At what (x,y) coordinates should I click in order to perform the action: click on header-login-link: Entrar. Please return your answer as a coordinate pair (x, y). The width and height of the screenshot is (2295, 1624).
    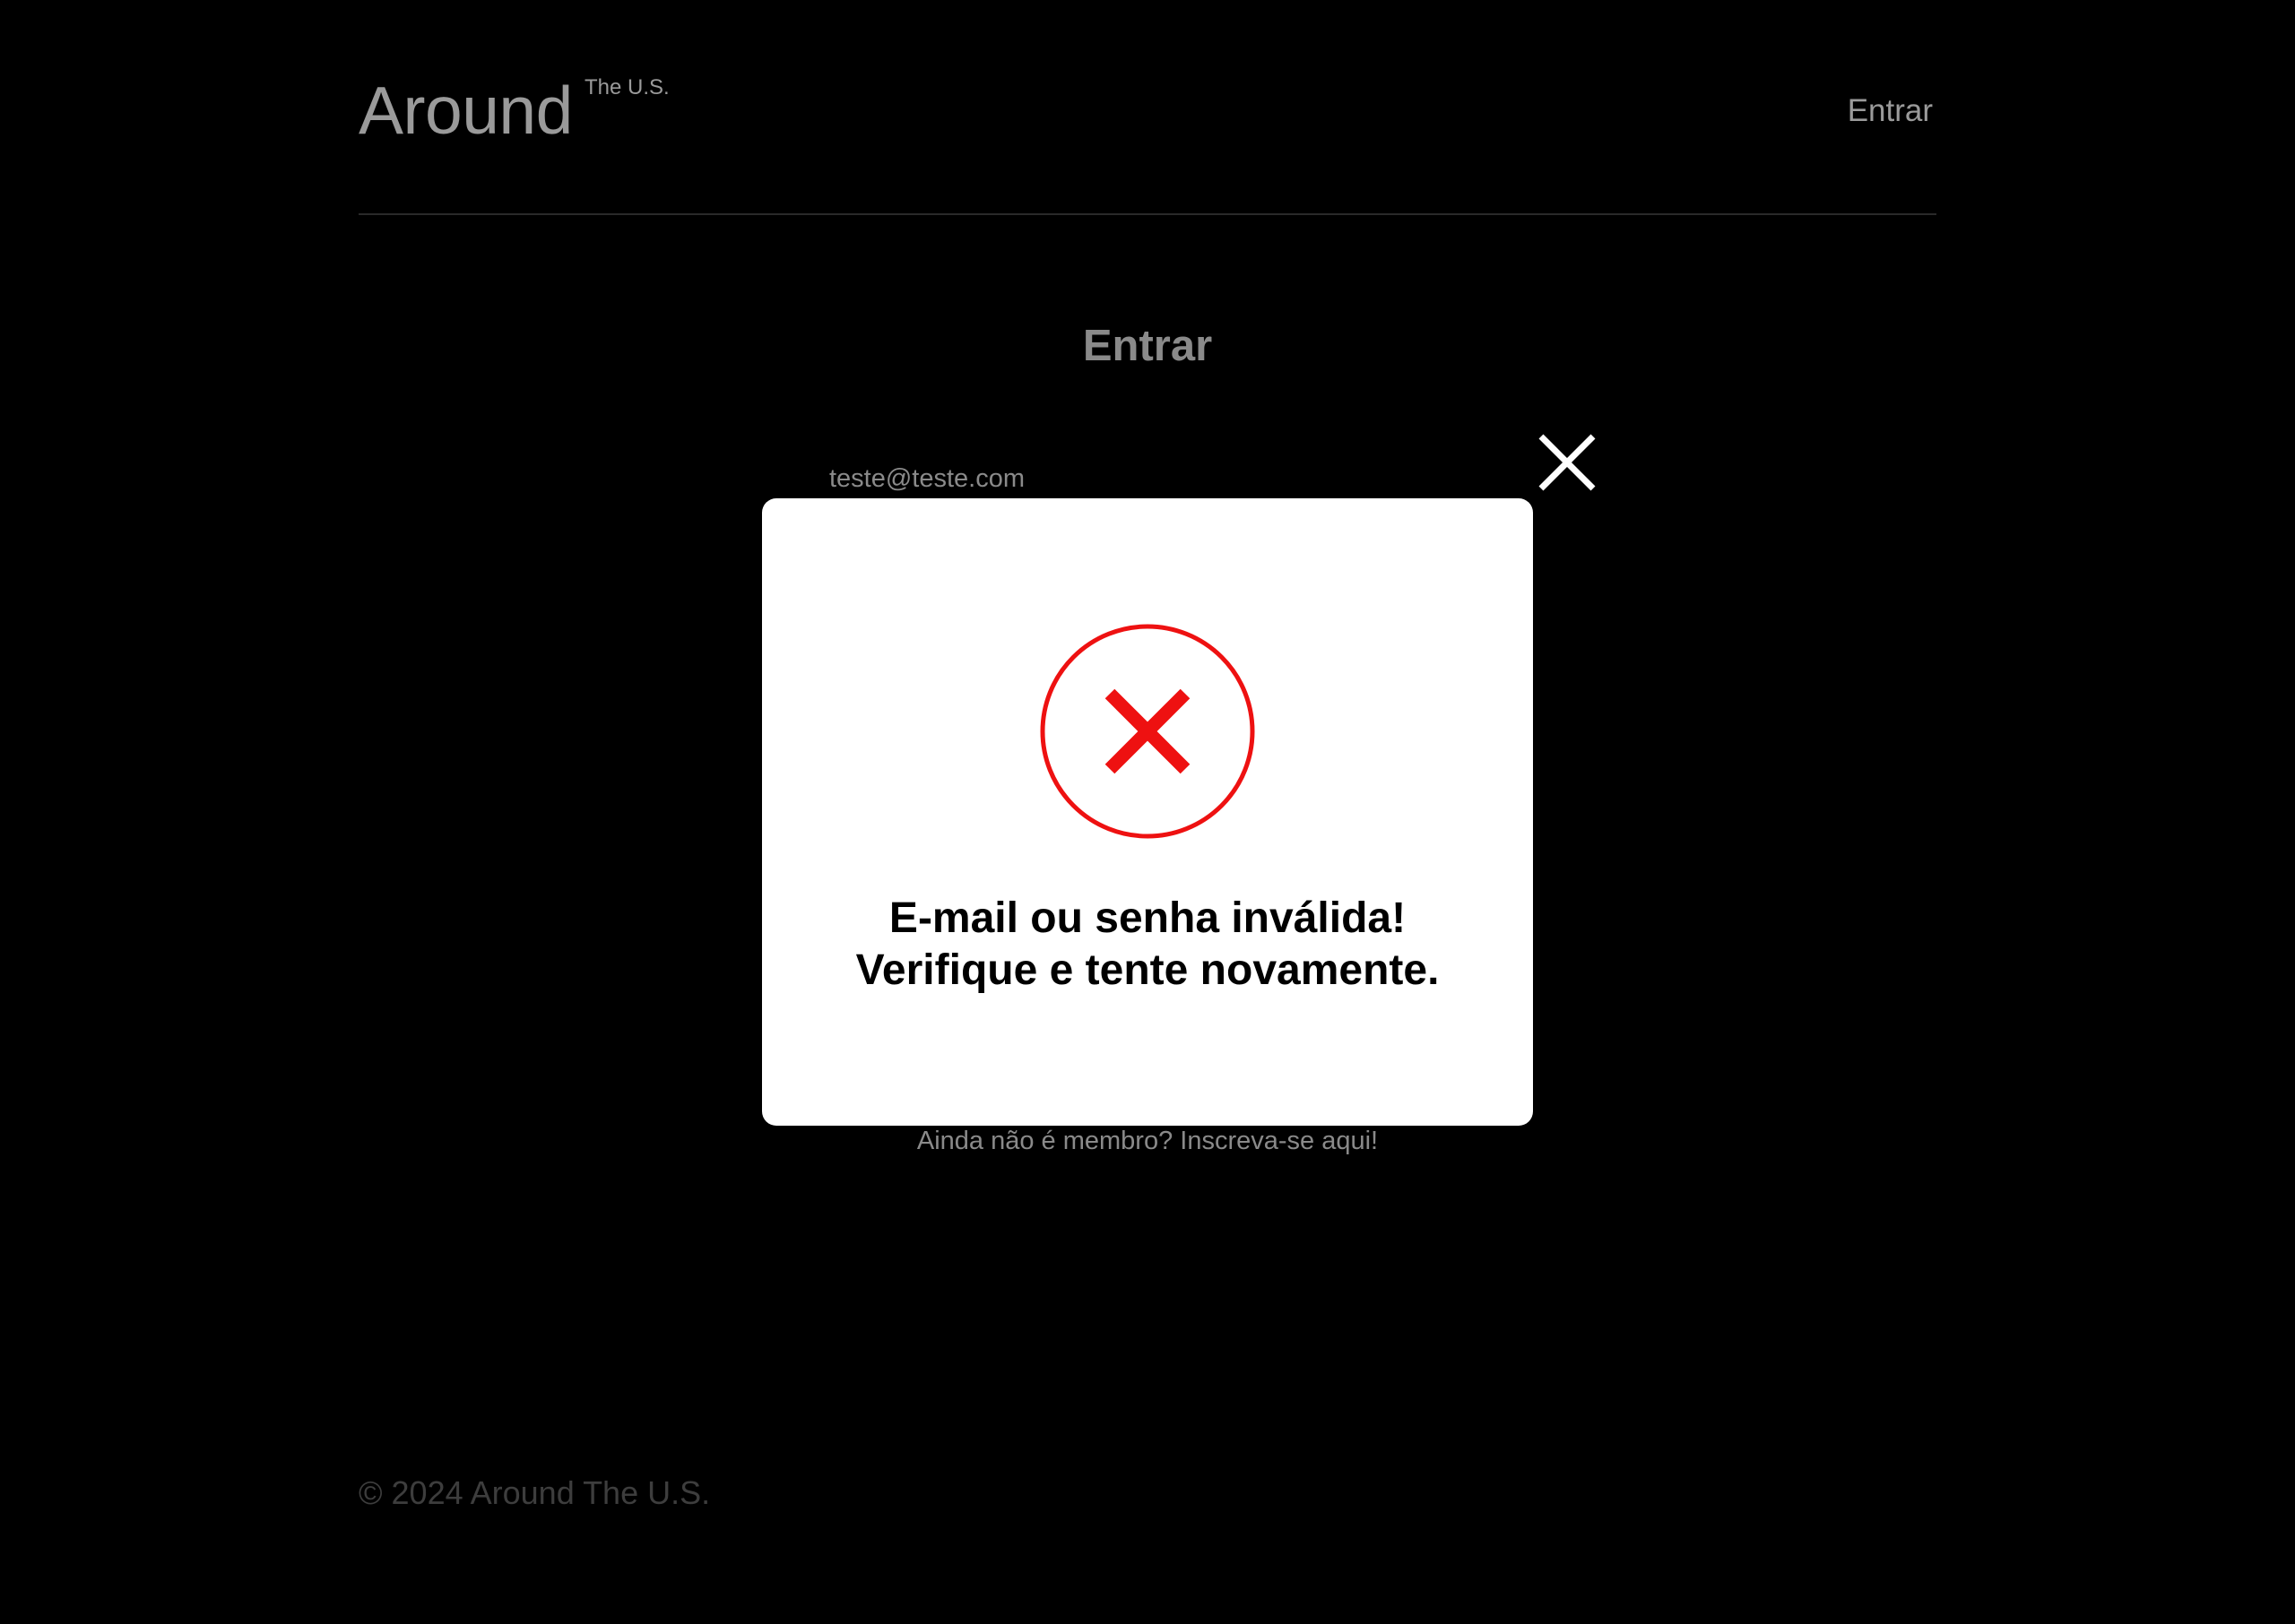
    Looking at the image, I should click on (1891, 110).